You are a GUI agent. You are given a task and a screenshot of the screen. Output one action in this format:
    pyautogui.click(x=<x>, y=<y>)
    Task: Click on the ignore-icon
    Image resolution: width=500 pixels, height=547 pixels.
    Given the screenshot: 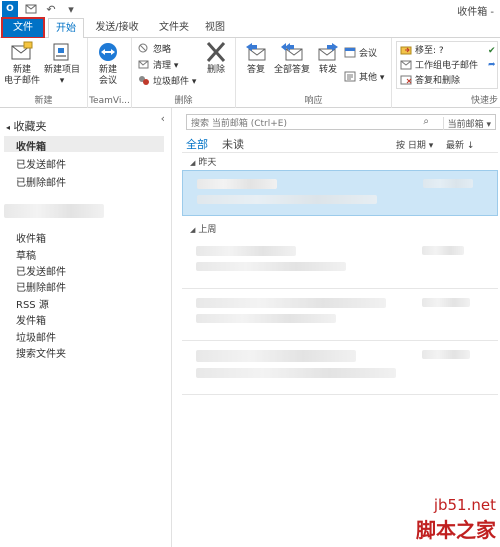 What is the action you would take?
    pyautogui.click(x=144, y=48)
    